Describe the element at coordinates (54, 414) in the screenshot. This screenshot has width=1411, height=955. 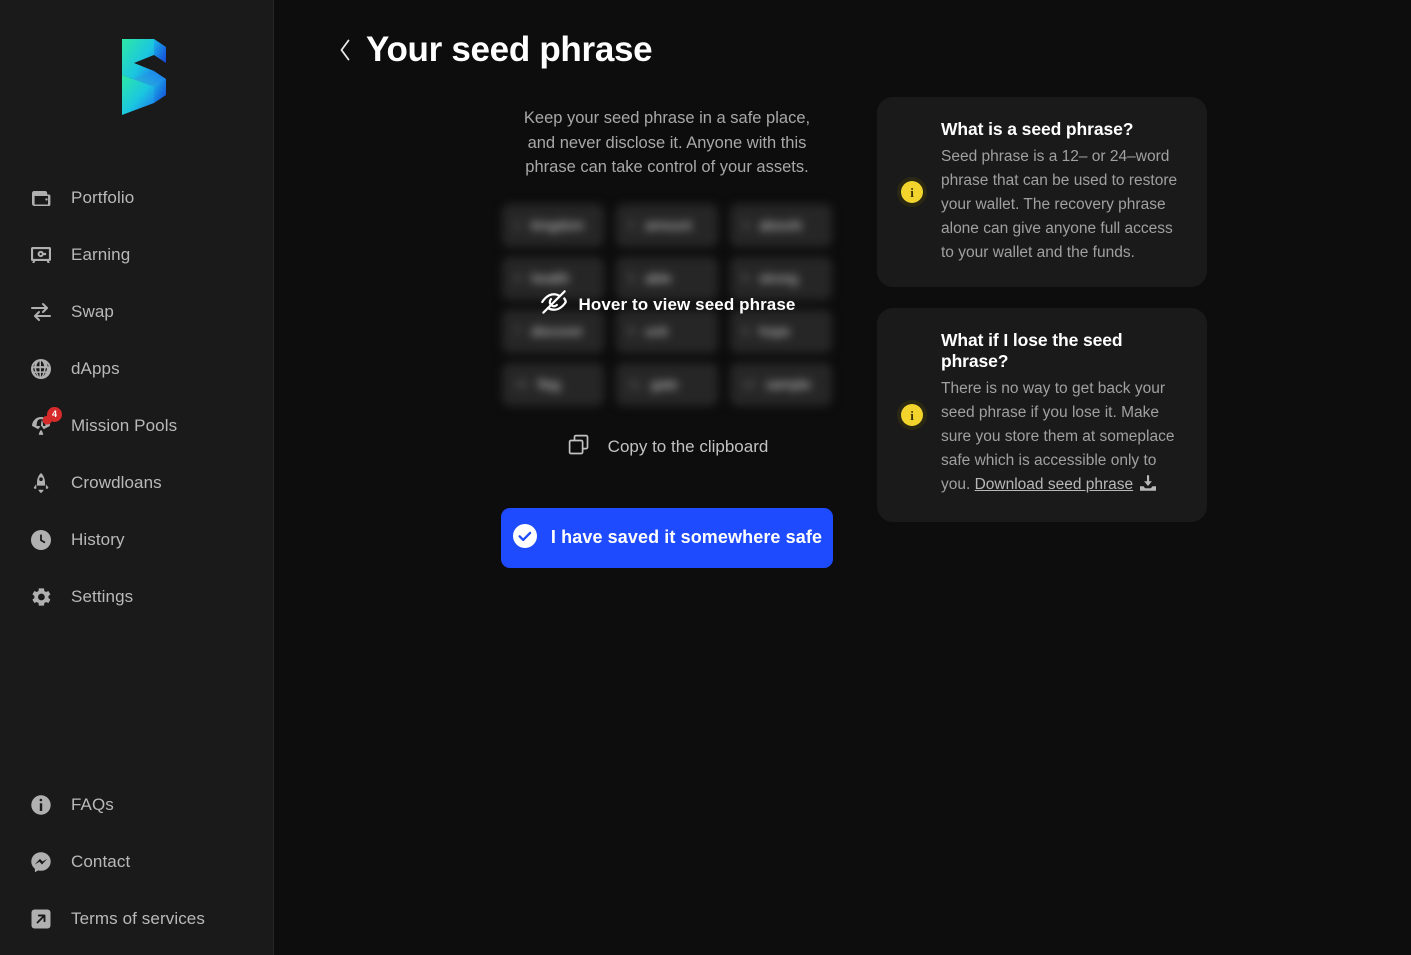
I see `mission-pools-badge: 4` at that location.